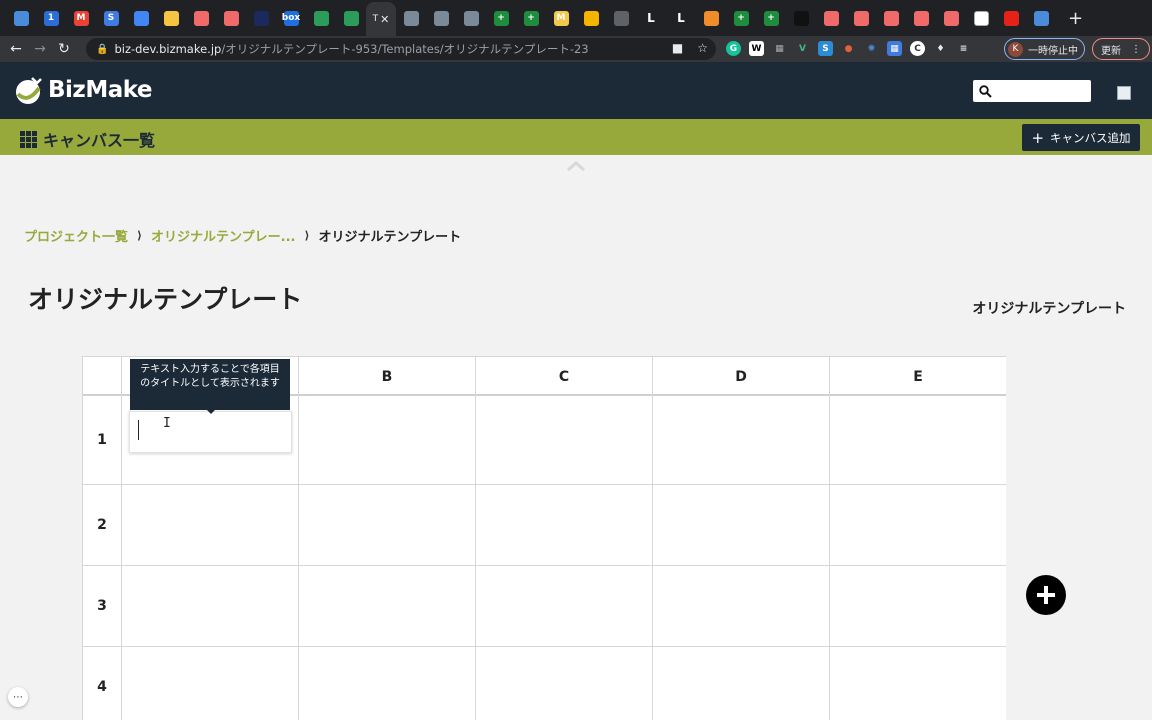 Image resolution: width=1152 pixels, height=720 pixels. What do you see at coordinates (102, 606) in the screenshot?
I see `row-number: 3` at bounding box center [102, 606].